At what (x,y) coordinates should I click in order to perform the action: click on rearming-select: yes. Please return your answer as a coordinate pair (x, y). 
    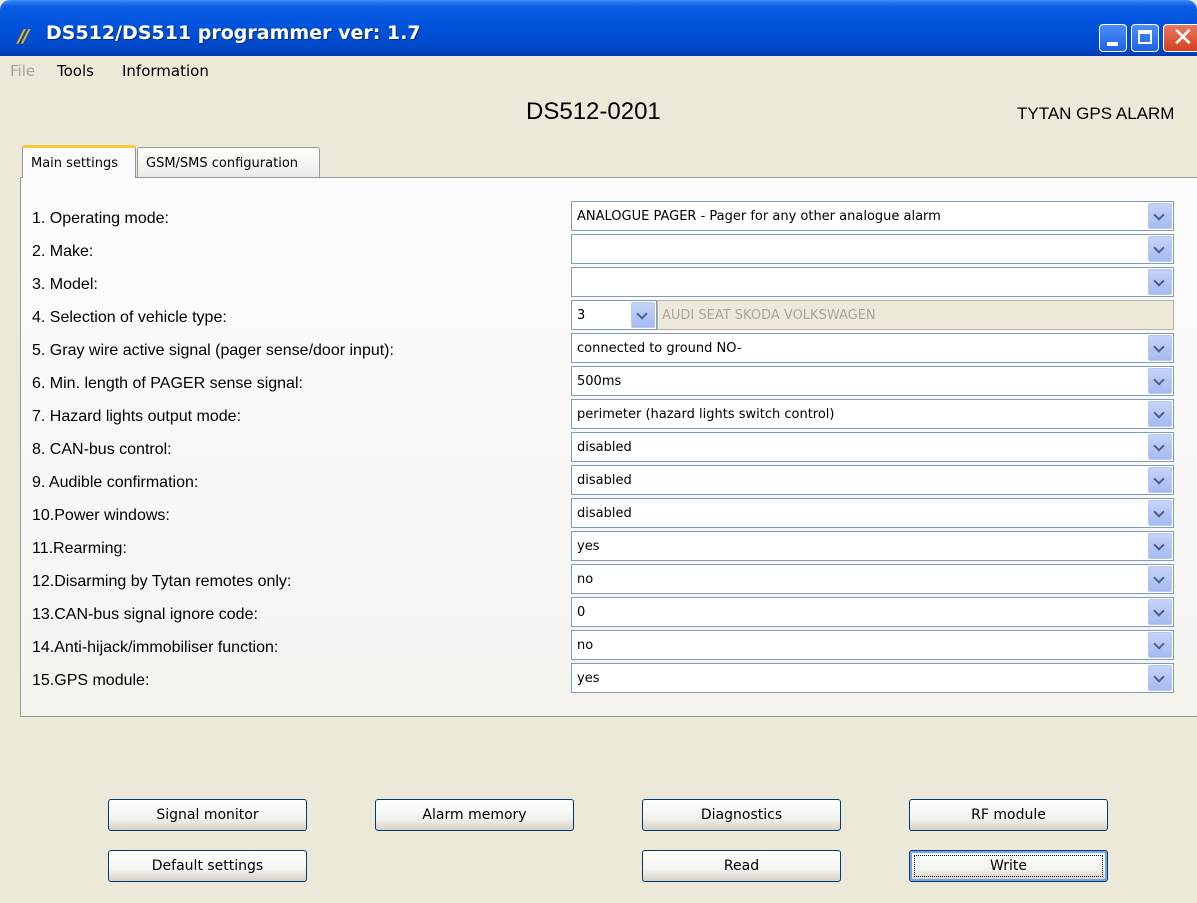
    Looking at the image, I should click on (872, 546).